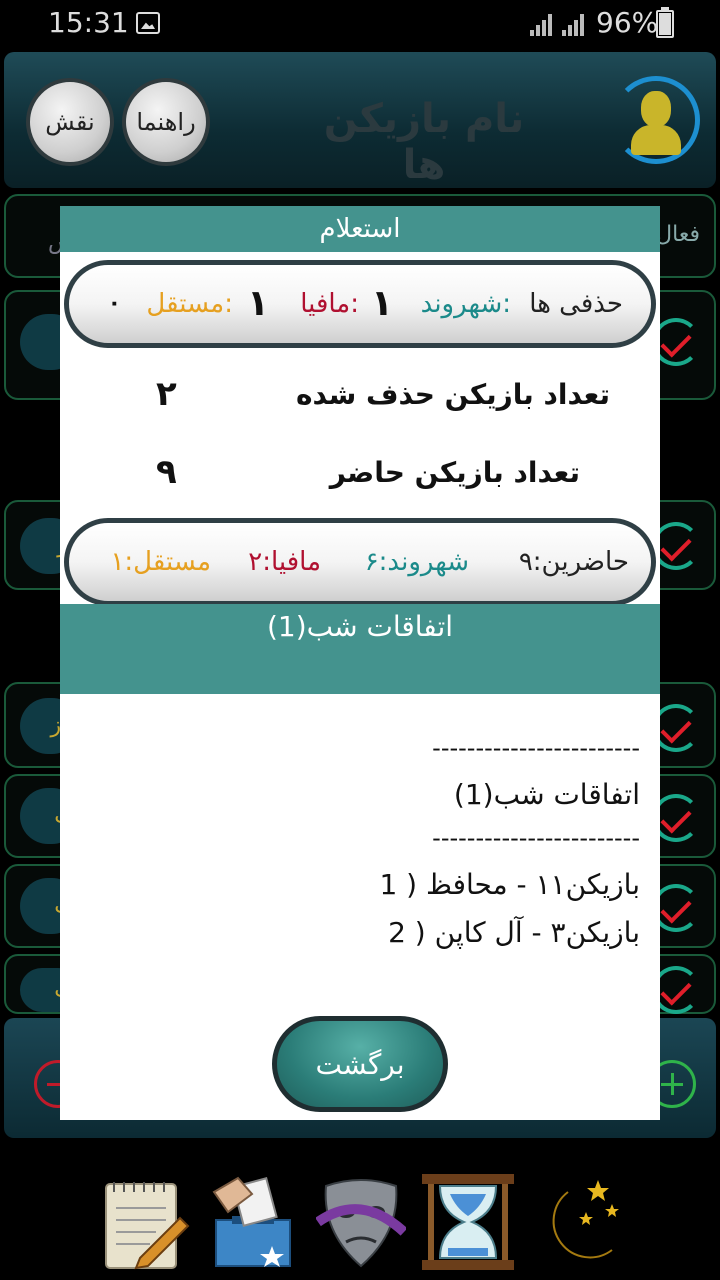 This screenshot has height=1280, width=720. What do you see at coordinates (360, 229) in the screenshot?
I see `dialog-title: استعلام` at bounding box center [360, 229].